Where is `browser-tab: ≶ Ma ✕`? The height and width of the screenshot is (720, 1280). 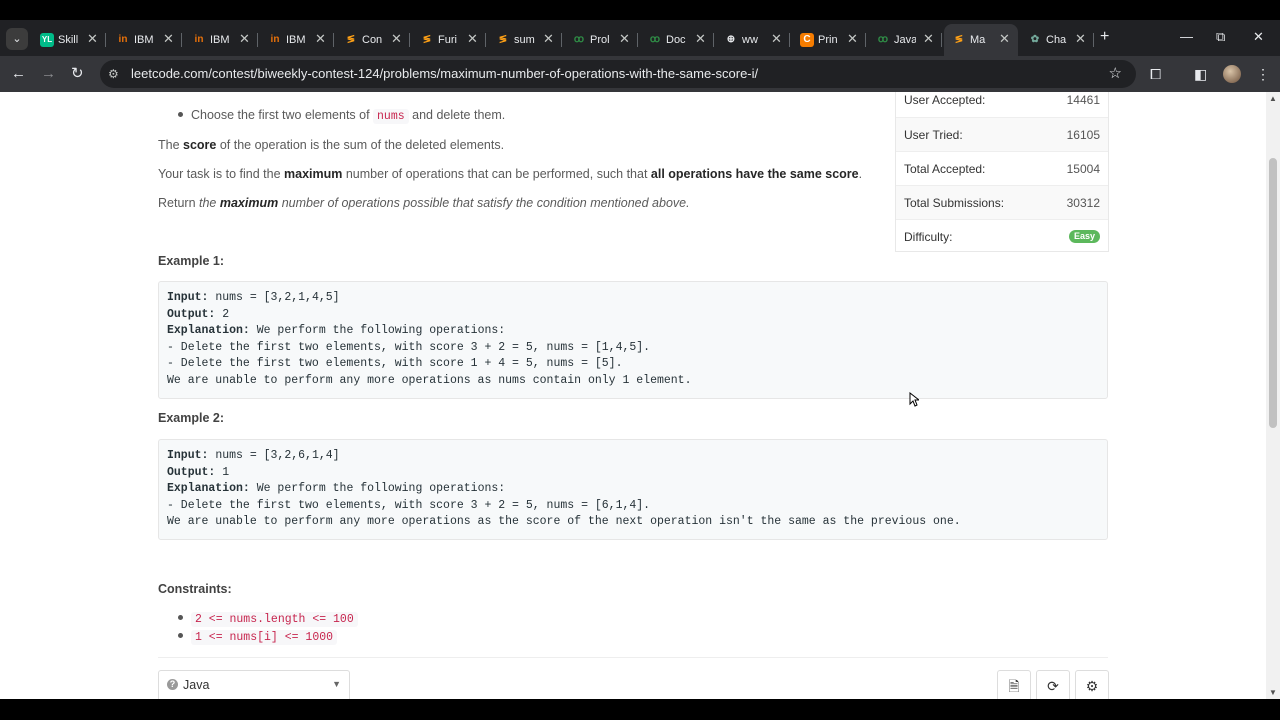 browser-tab: ≶ Ma ✕ is located at coordinates (981, 40).